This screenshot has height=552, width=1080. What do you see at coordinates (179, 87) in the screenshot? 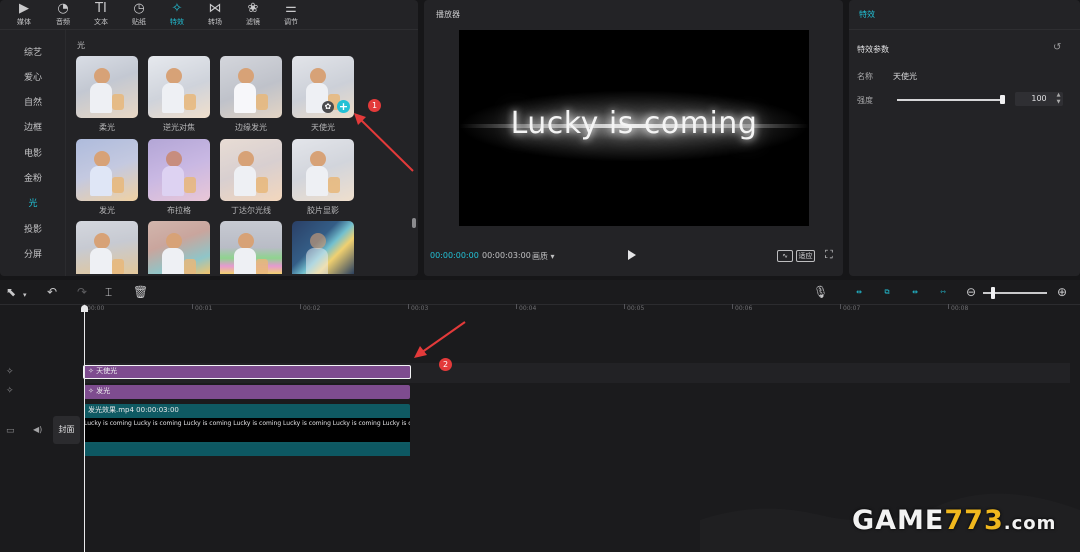
I see `effect-thumb-backlight` at bounding box center [179, 87].